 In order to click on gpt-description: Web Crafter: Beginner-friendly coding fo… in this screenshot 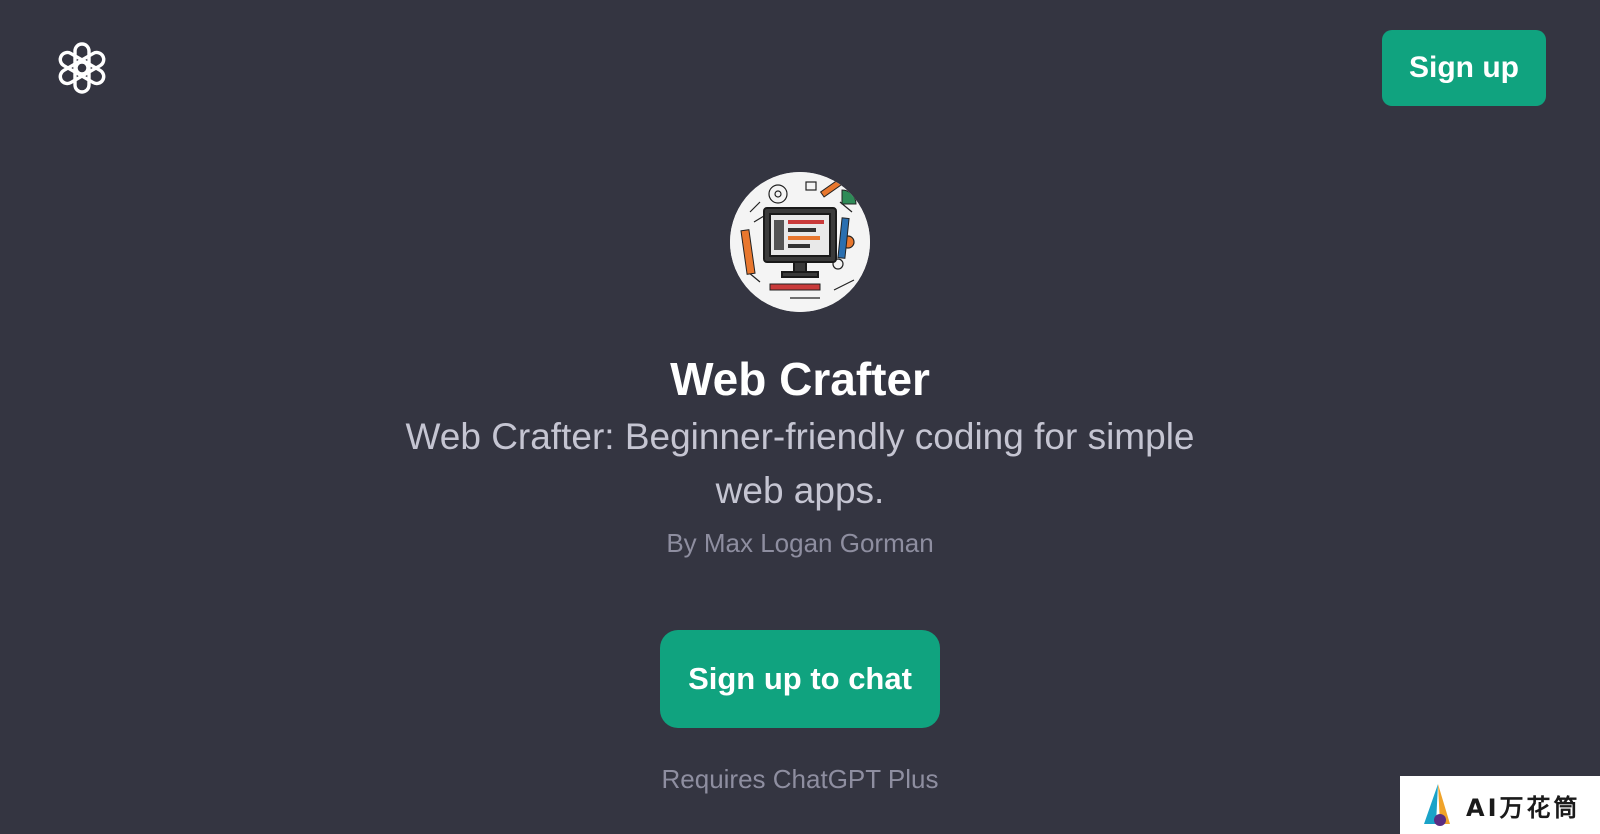, I will do `click(800, 463)`.